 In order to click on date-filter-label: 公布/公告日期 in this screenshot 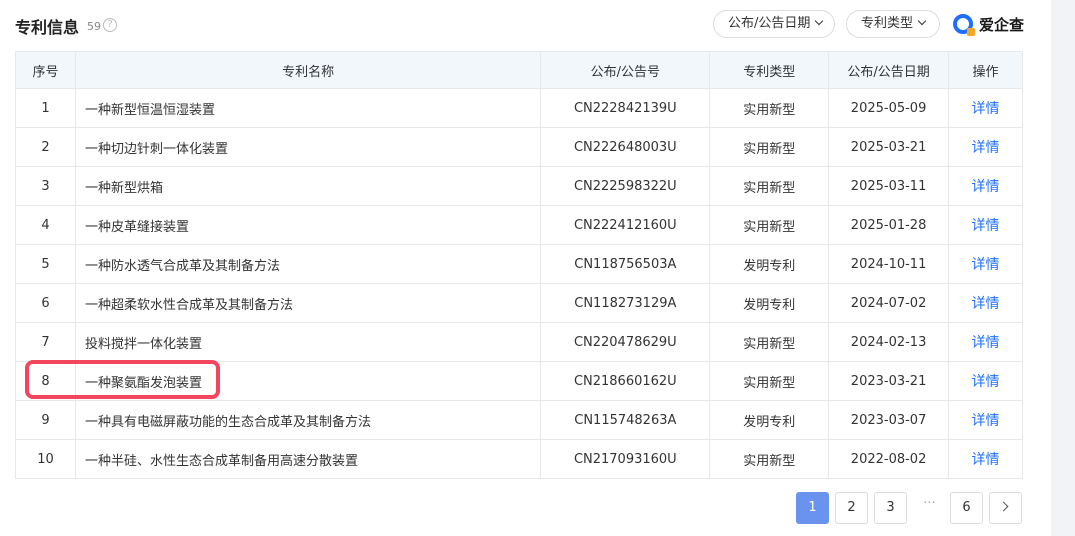, I will do `click(769, 23)`.